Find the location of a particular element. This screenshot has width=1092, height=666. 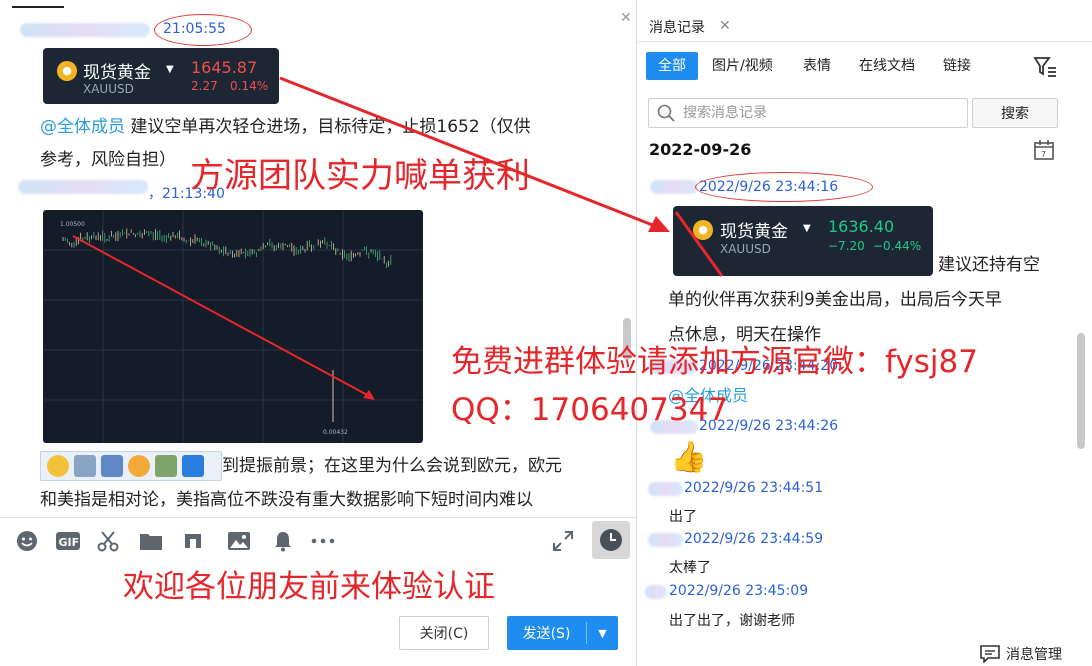

emoji-face-icon is located at coordinates (139, 466).